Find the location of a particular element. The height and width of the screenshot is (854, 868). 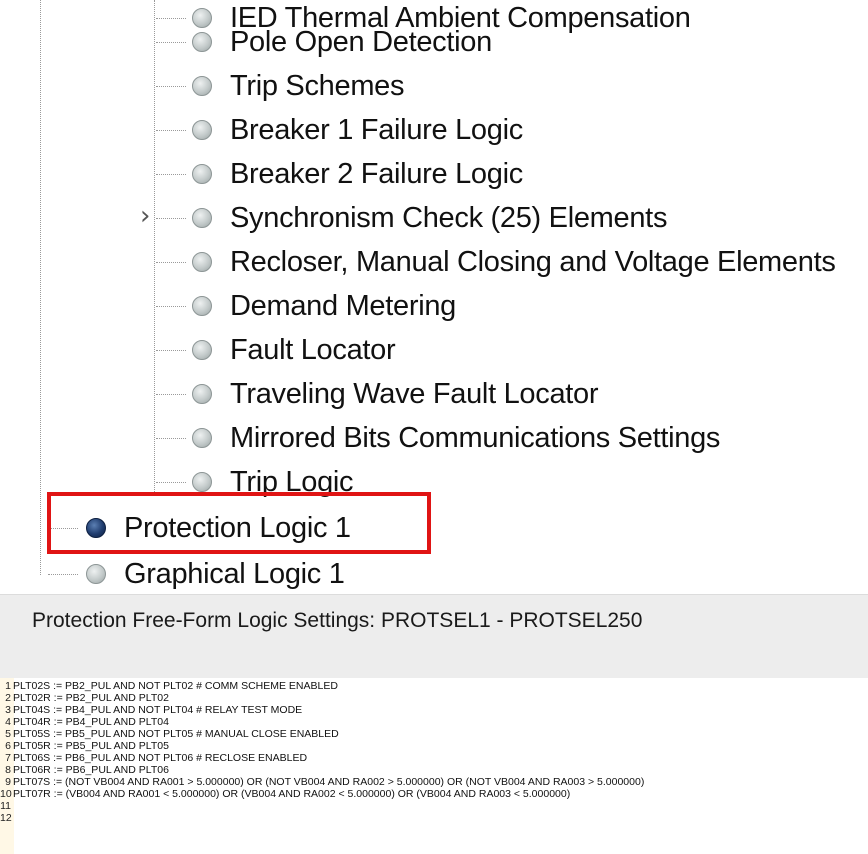

line-number: 12 is located at coordinates (6, 818).